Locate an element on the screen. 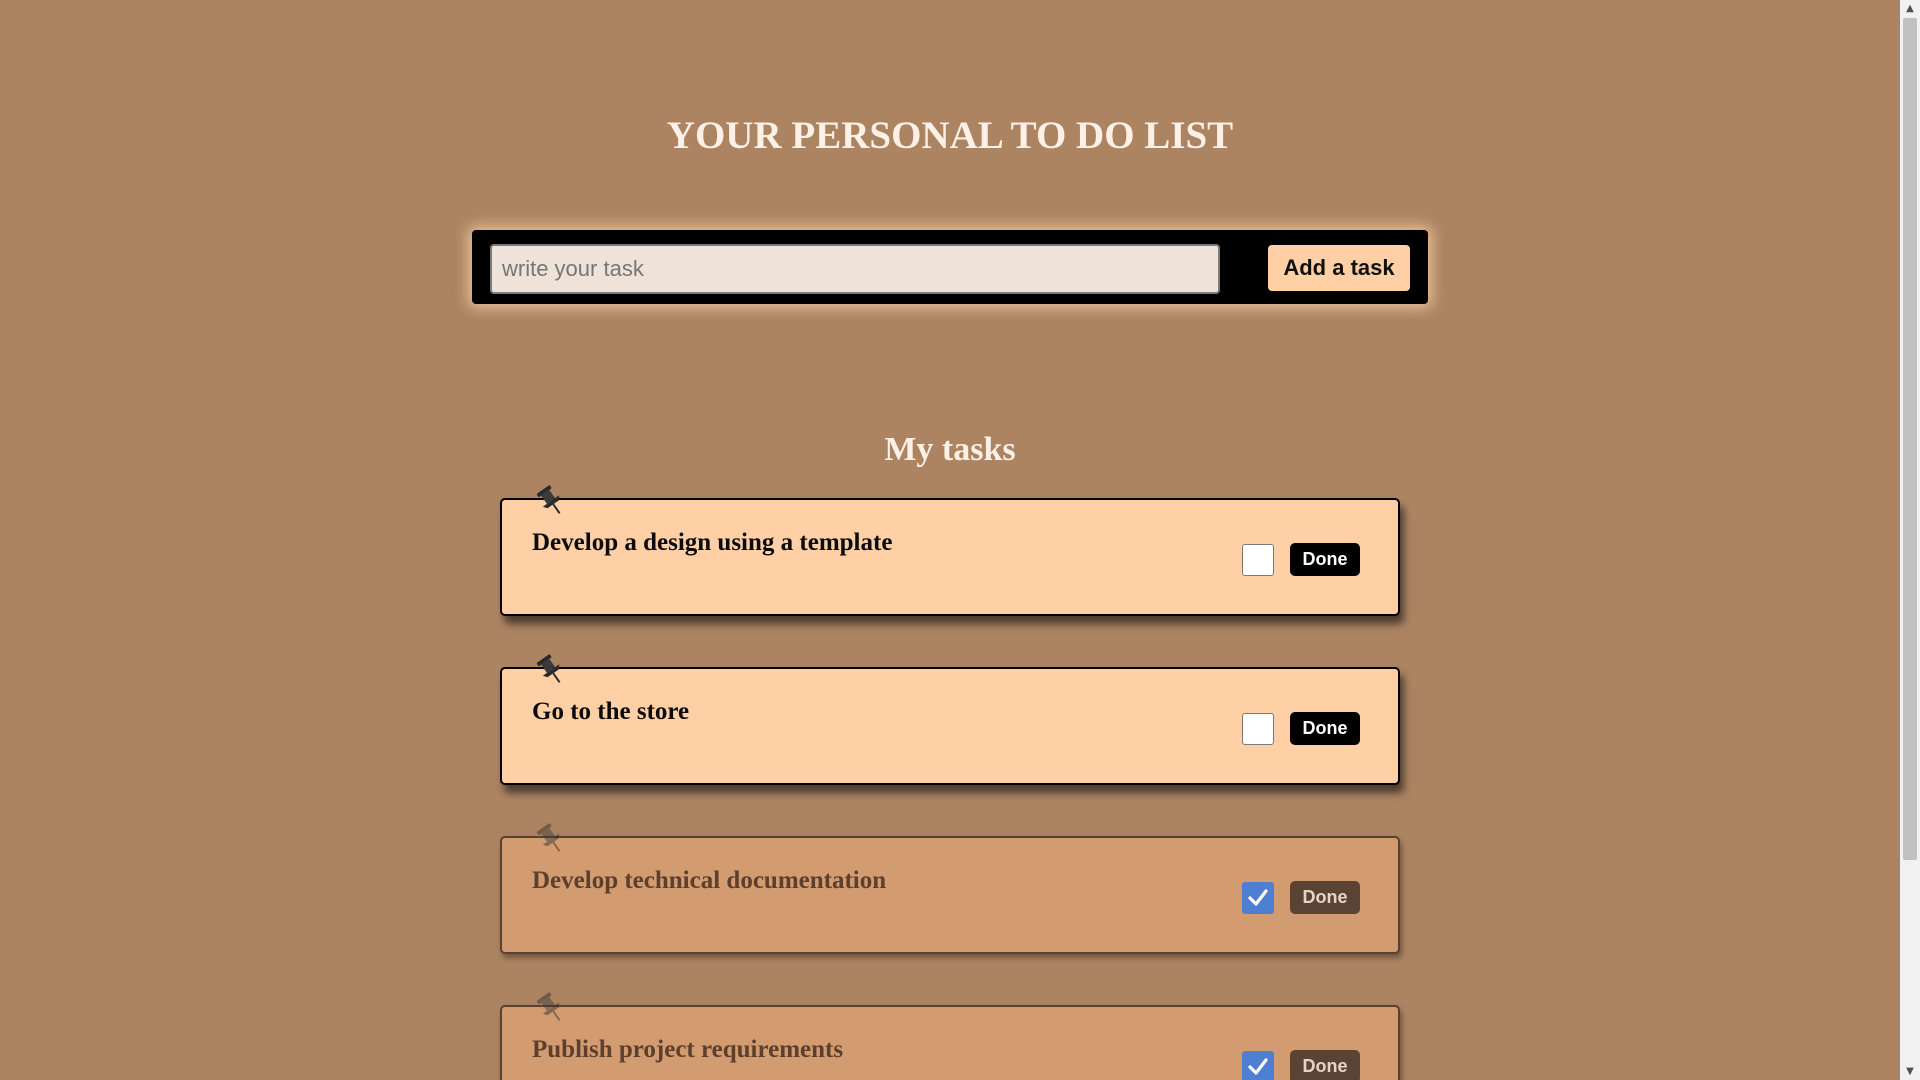 The width and height of the screenshot is (1920, 1080). task-text: Develop technical documentation is located at coordinates (709, 880).